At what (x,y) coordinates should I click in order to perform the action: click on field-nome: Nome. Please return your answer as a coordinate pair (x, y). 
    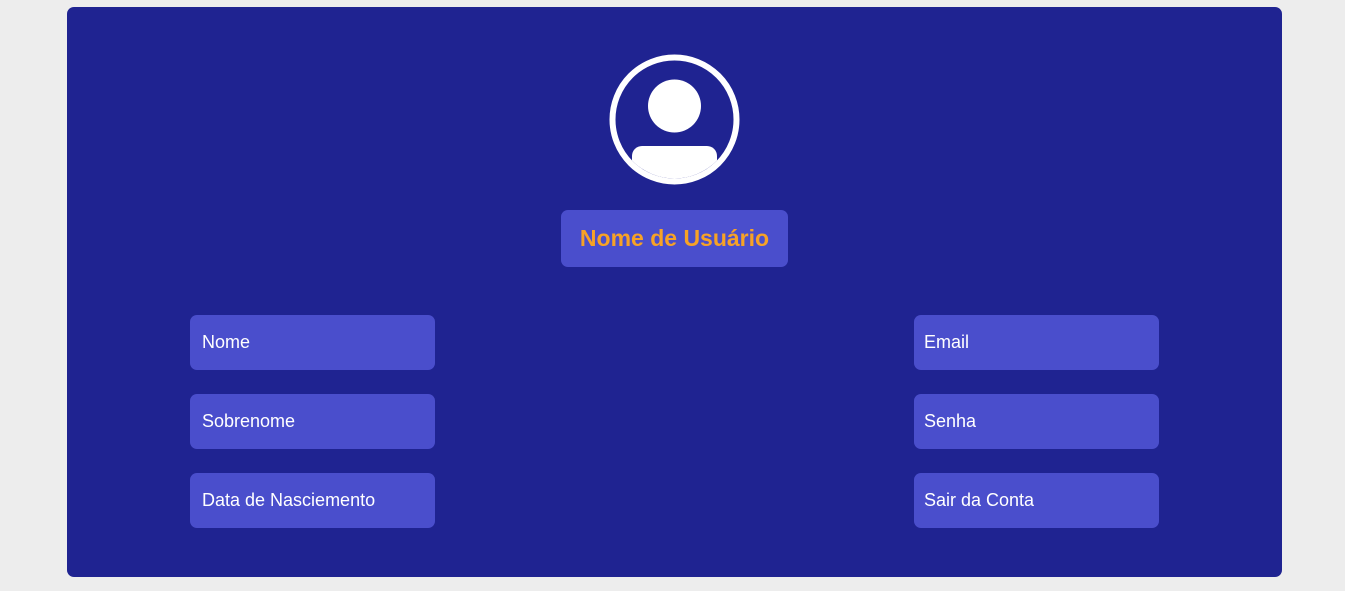
    Looking at the image, I should click on (312, 342).